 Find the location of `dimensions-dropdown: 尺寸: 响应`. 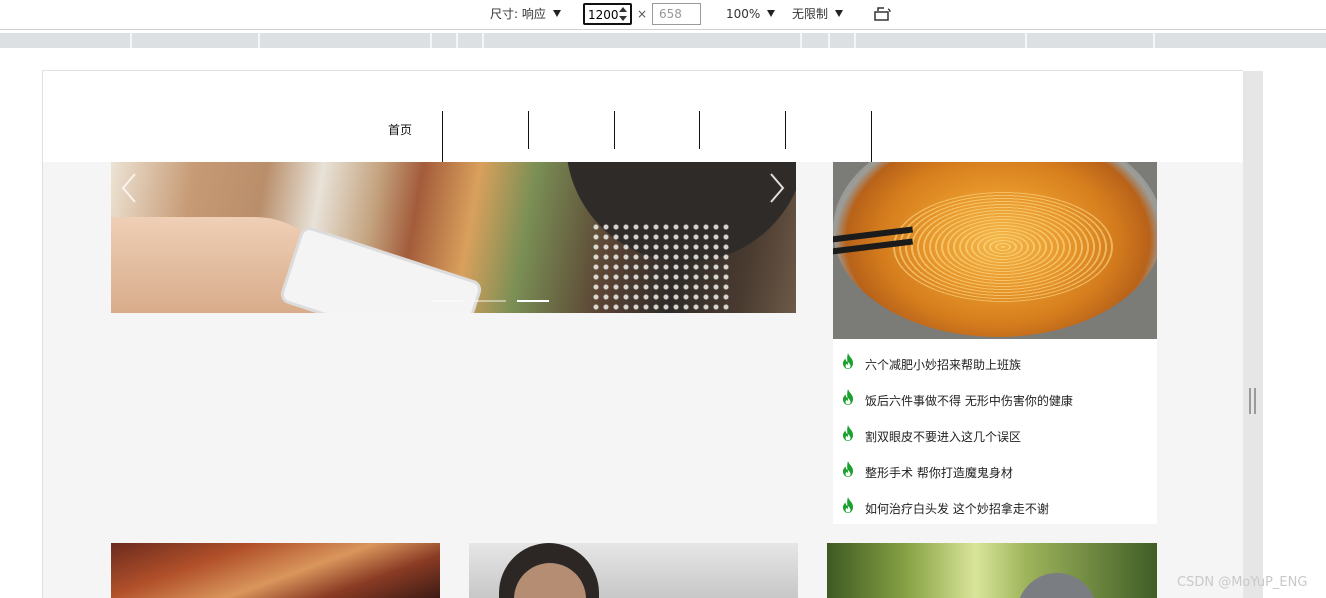

dimensions-dropdown: 尺寸: 响应 is located at coordinates (525, 15).